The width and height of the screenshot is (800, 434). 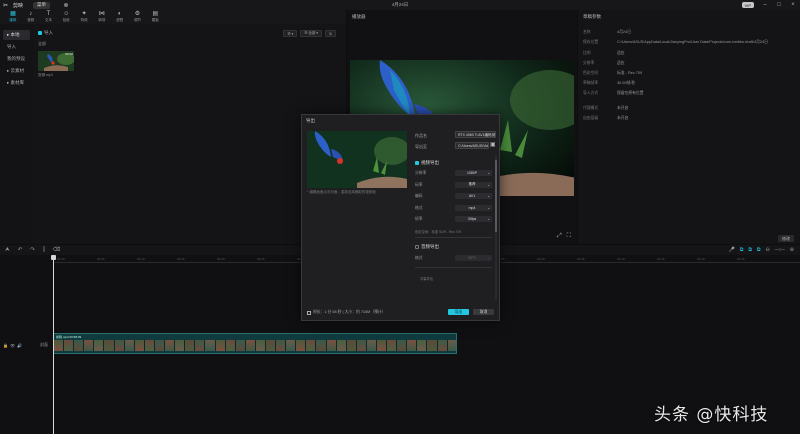 What do you see at coordinates (44, 250) in the screenshot?
I see `split-icon: ⫿` at bounding box center [44, 250].